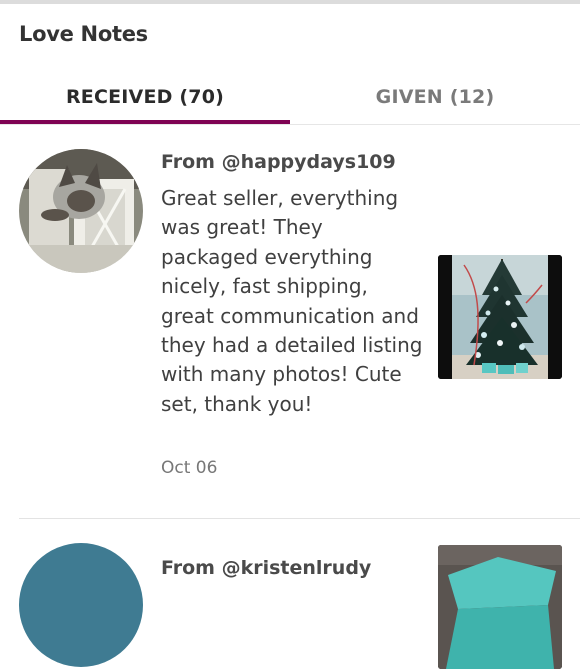  I want to click on tab-bar: RECEIVED (70) GIVEN (12), so click(290, 97).